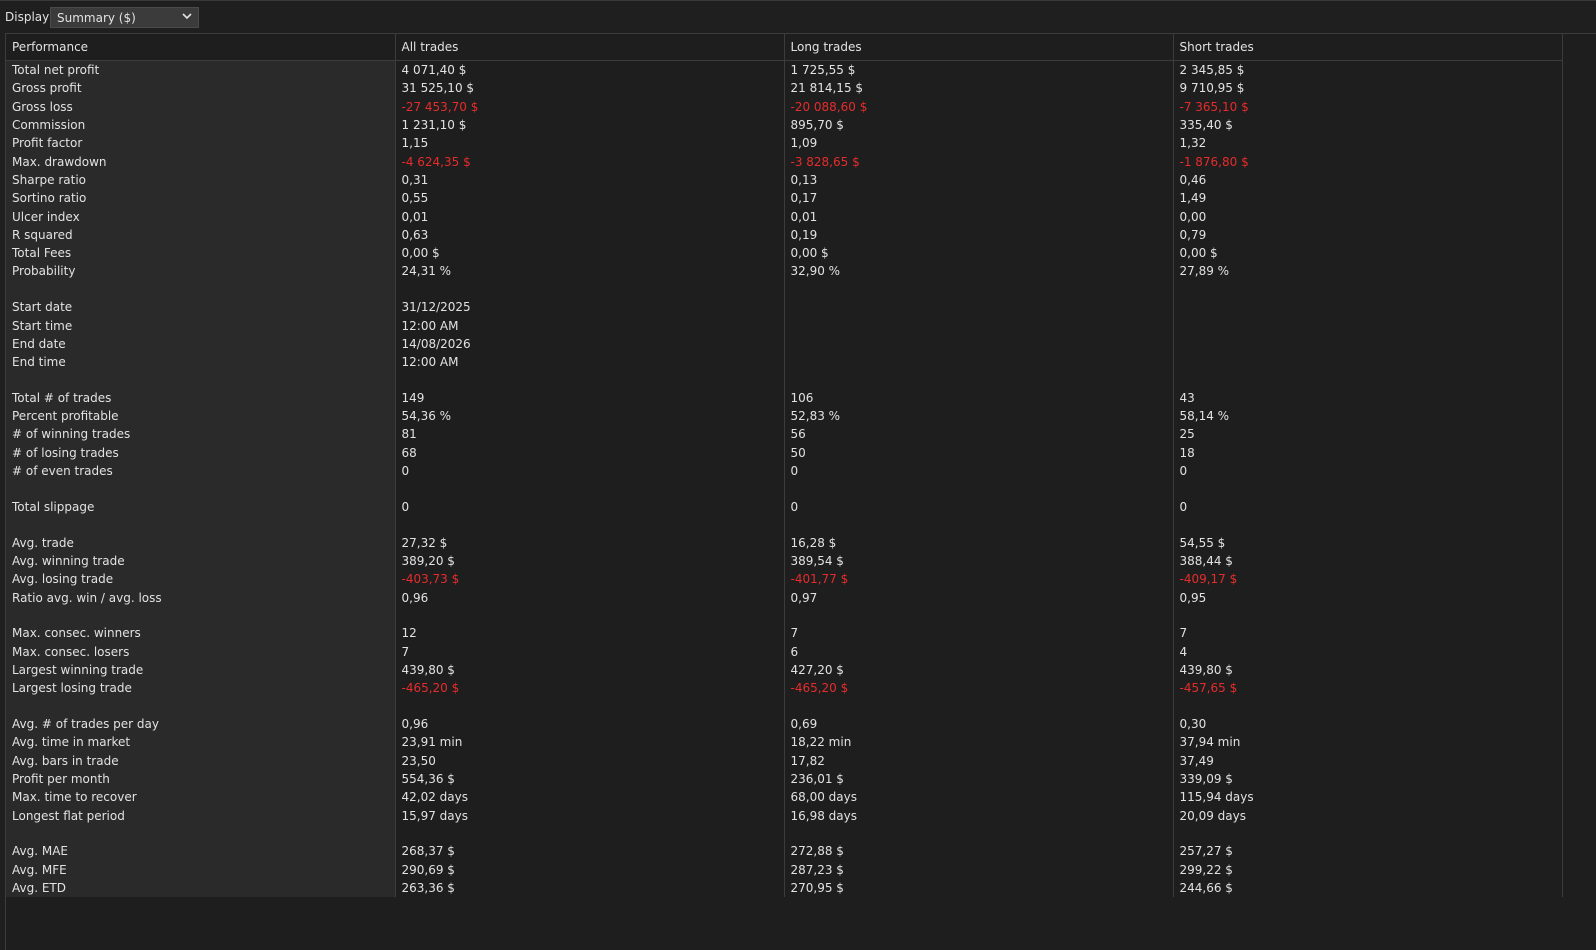 This screenshot has height=950, width=1596. I want to click on table-row: Profit per month 554,36 $236,01 $339,09 $, so click(784, 779).